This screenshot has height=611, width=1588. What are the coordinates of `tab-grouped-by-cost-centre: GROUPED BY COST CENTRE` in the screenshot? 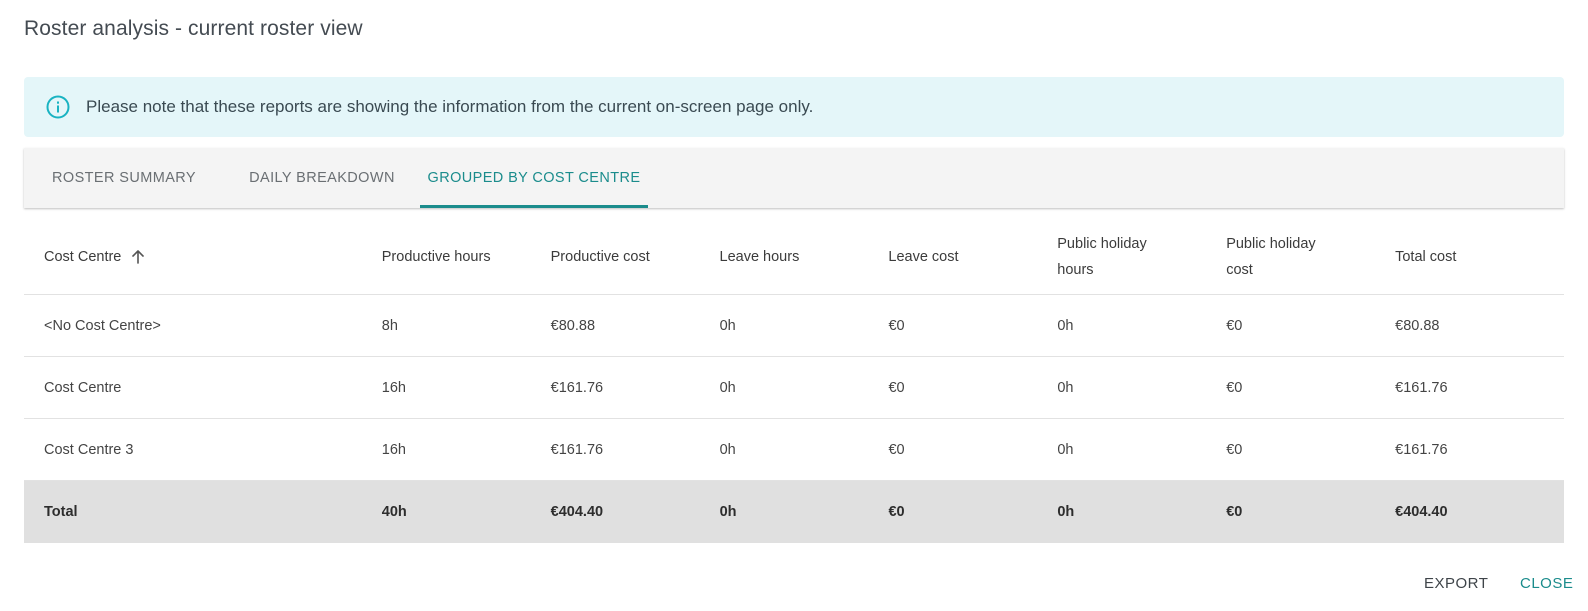 It's located at (534, 178).